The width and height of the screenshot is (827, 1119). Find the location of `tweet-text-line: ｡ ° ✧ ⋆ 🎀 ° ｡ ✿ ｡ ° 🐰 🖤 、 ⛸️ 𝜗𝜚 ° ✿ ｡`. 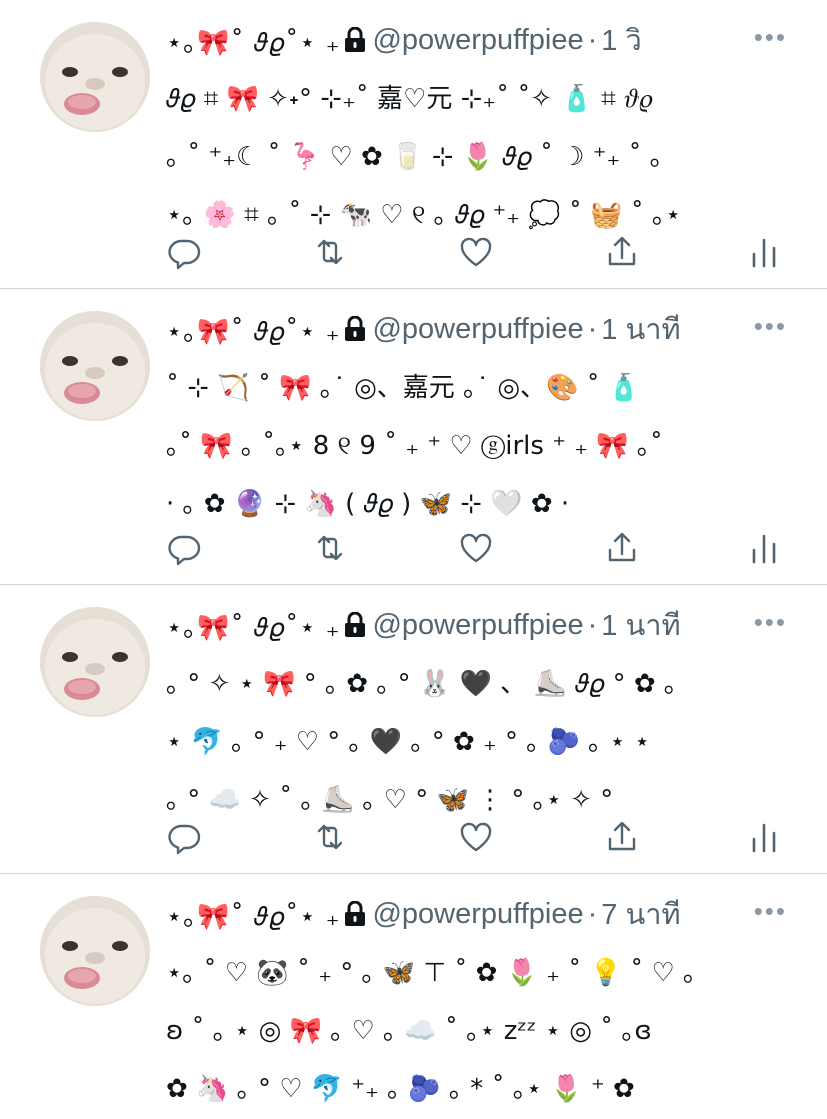

tweet-text-line: ｡ ° ✧ ⋆ 🎀 ° ｡ ✿ ｡ ° 🐰 🖤 、 ⛸️ 𝜗𝜚 ° ✿ ｡ is located at coordinates (421, 684).